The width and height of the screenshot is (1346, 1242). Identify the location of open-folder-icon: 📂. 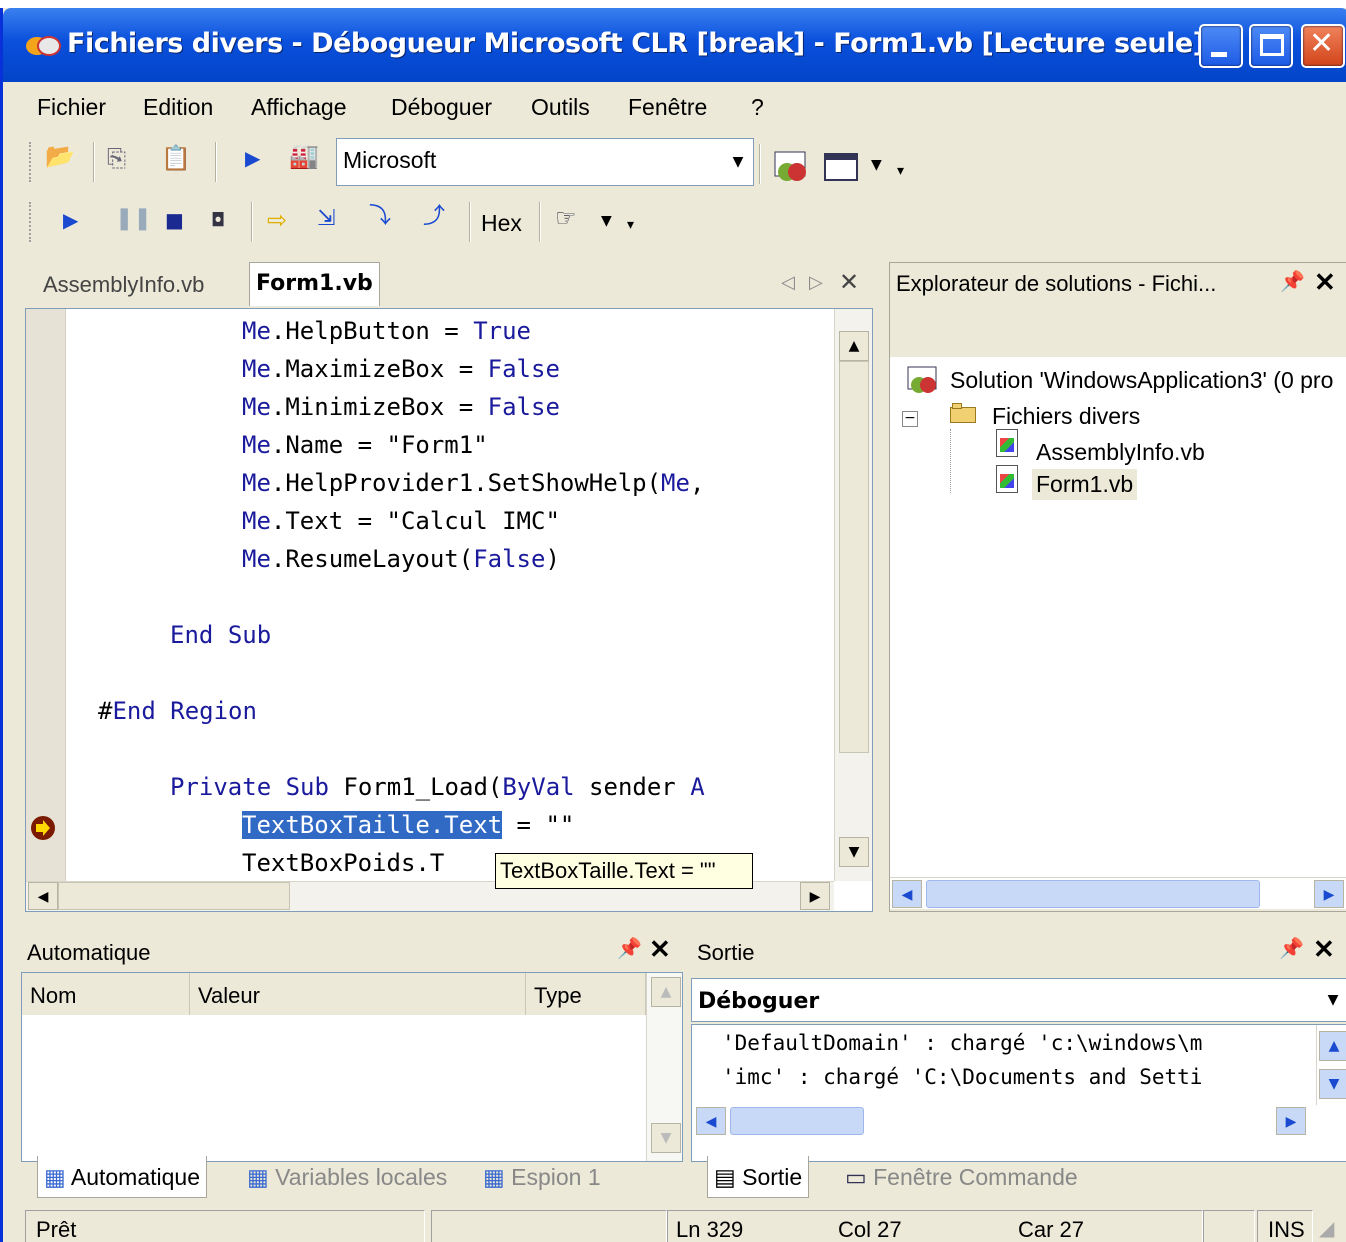
(60, 156).